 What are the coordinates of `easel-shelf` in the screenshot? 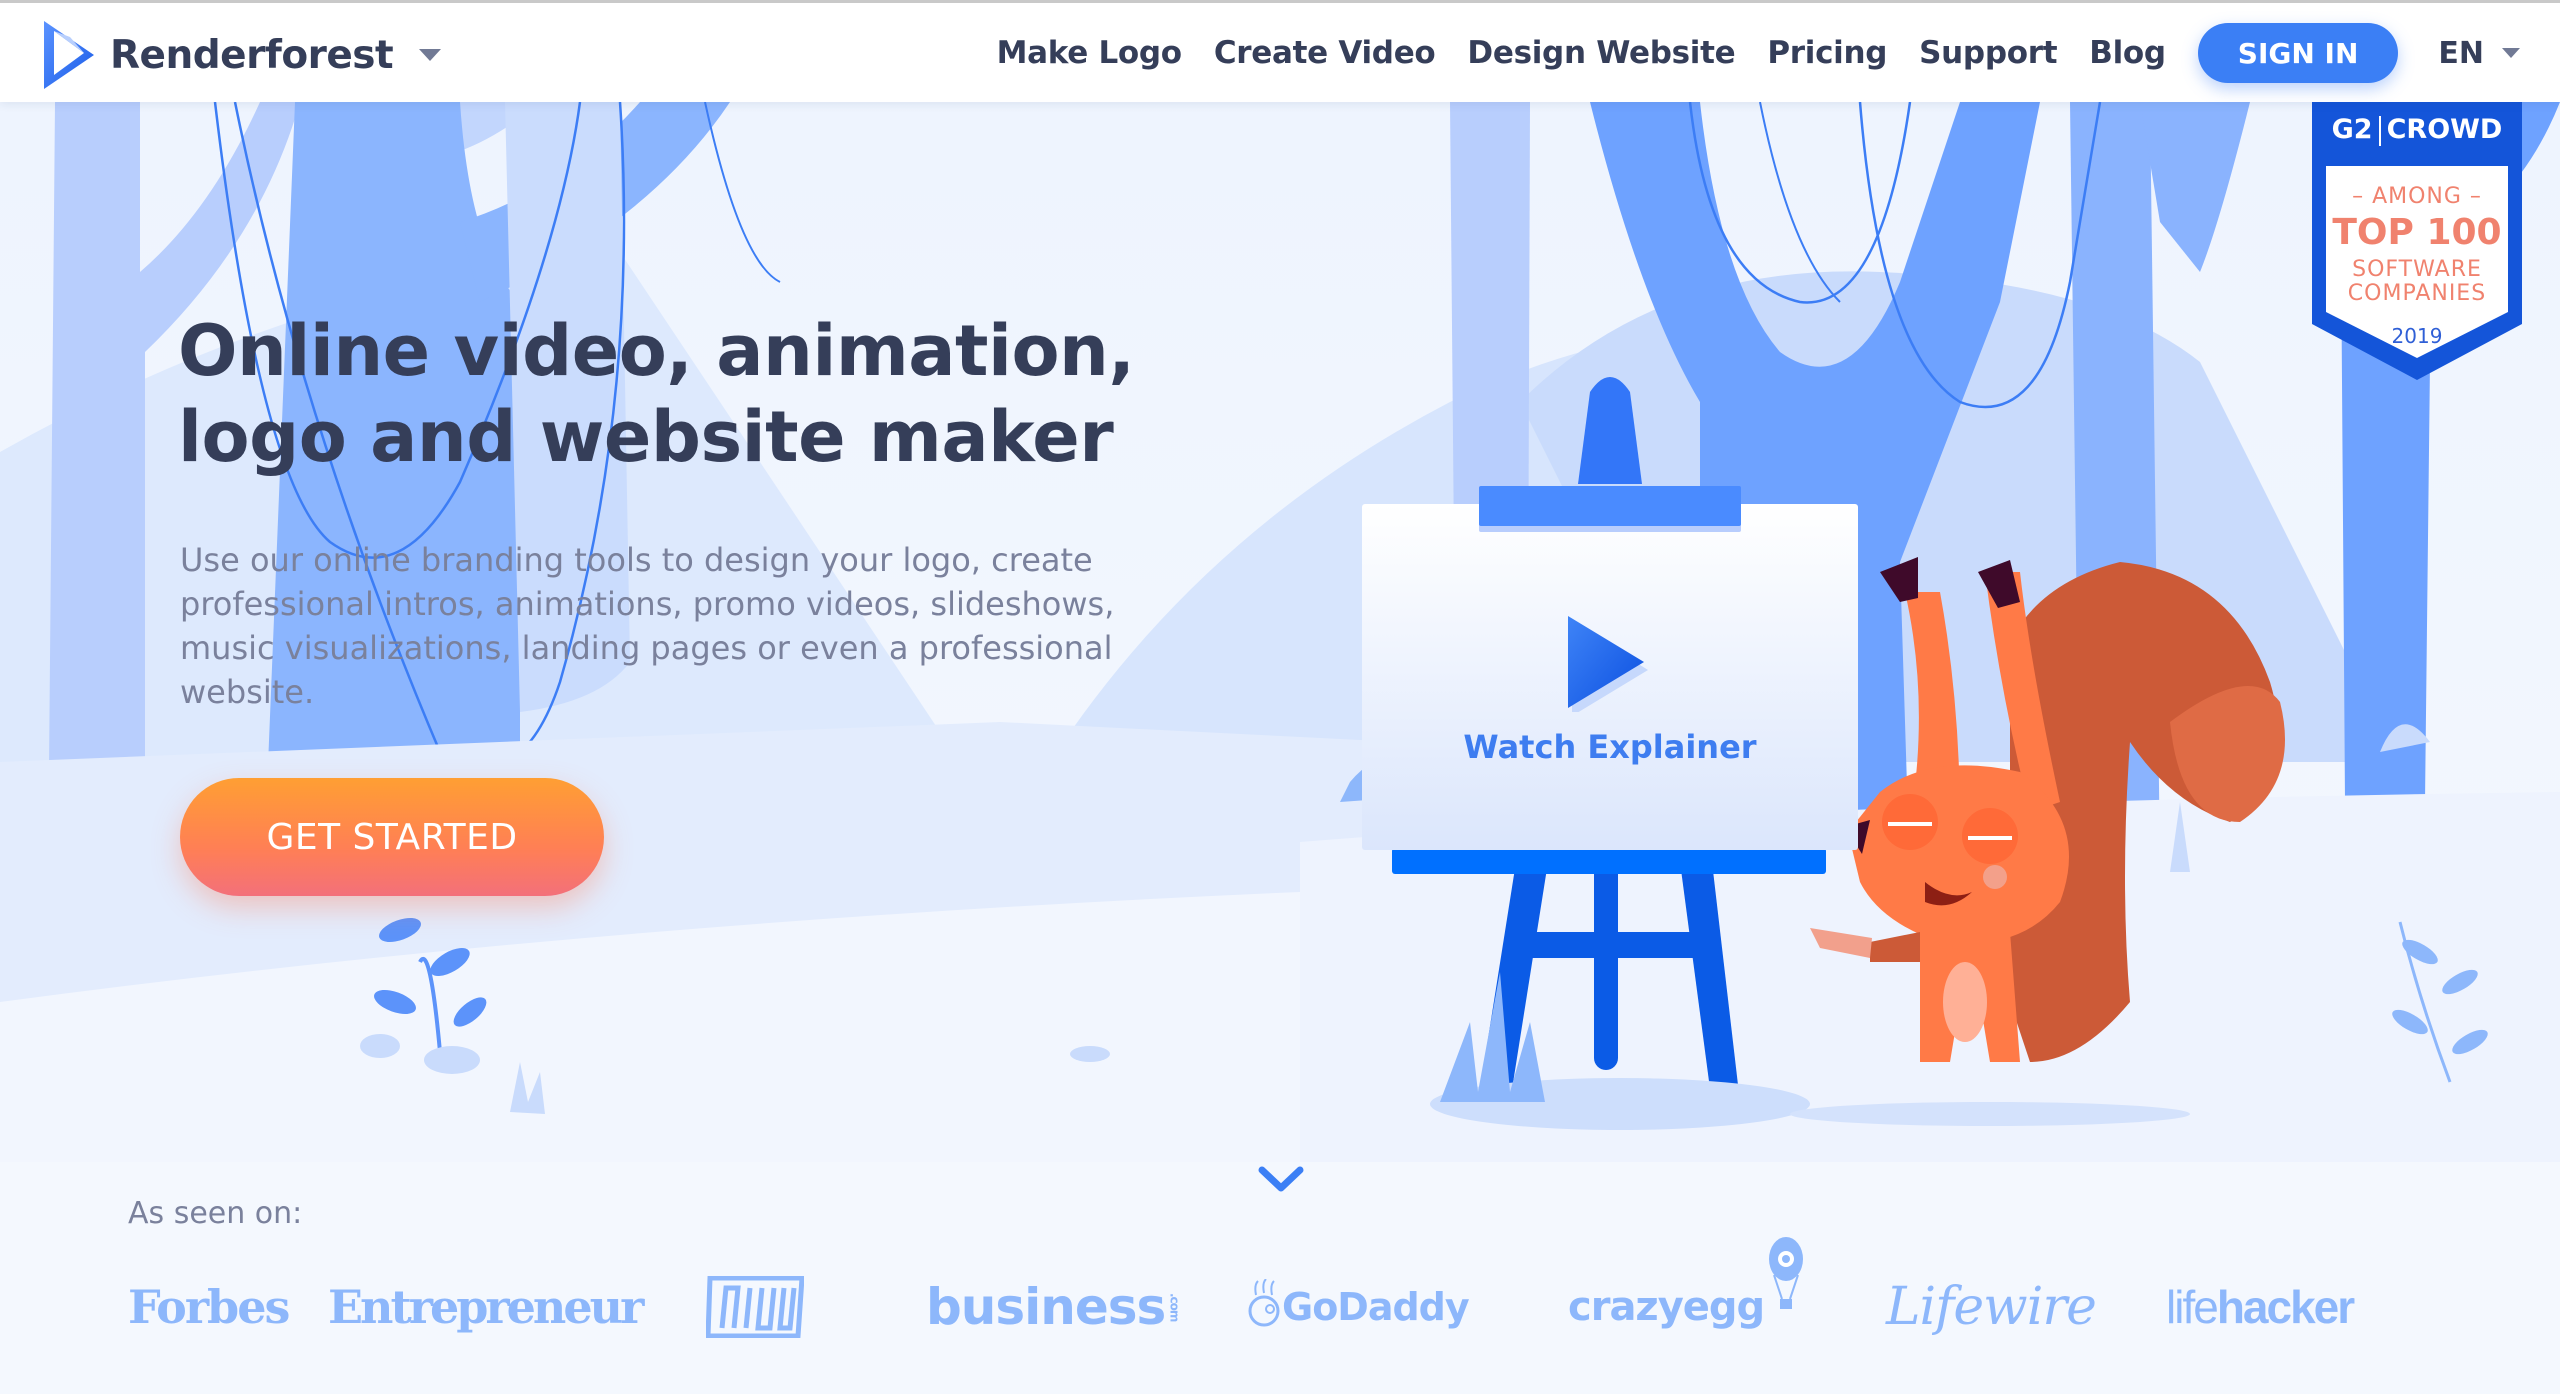 It's located at (1609, 861).